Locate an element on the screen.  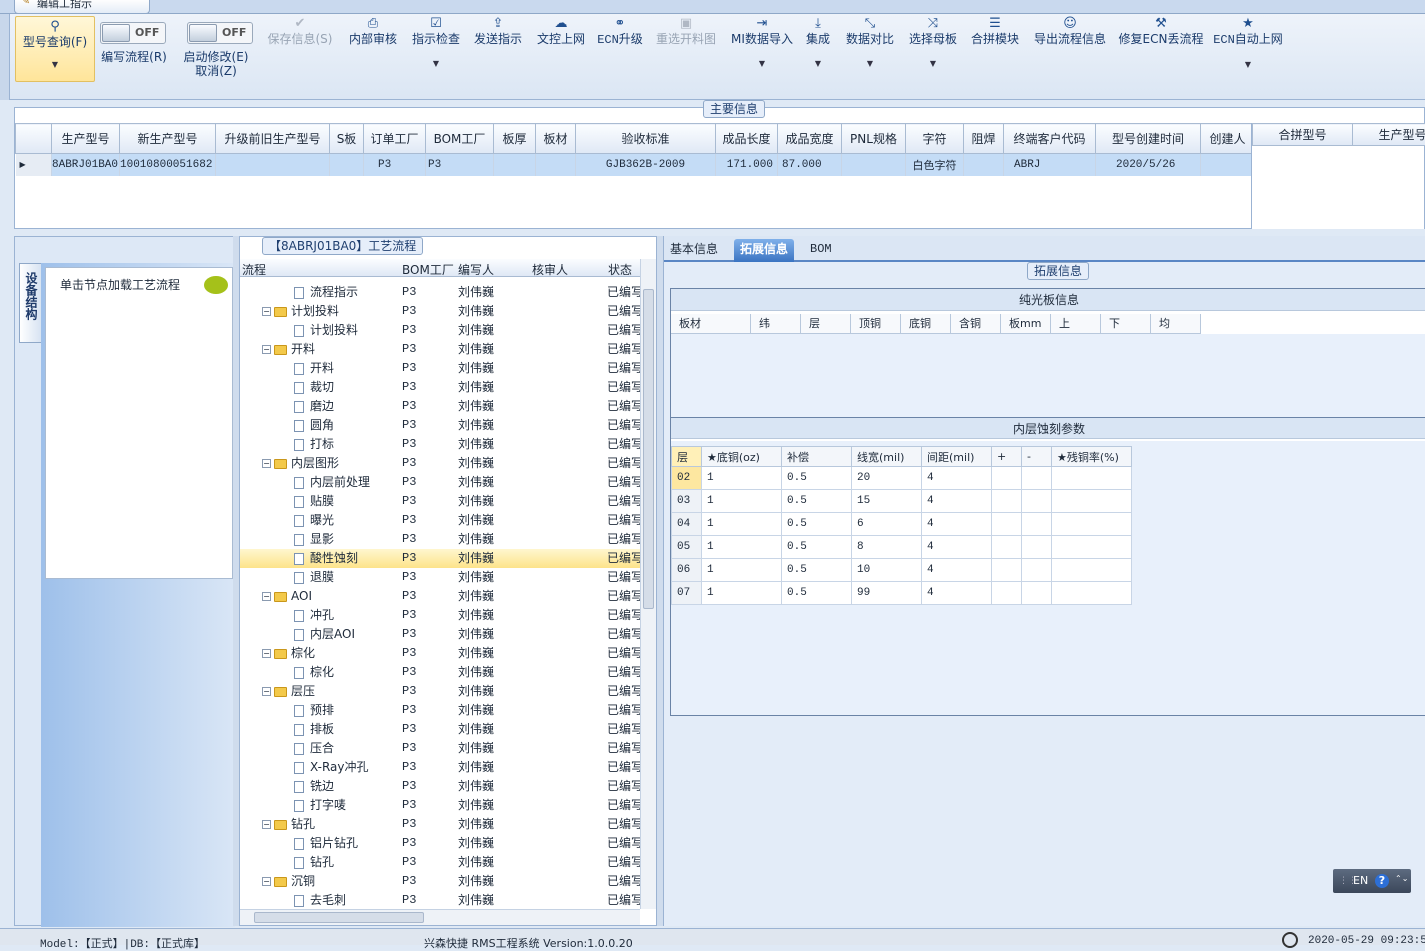
tree-row: 棕化P3刘伟巍已编写 is located at coordinates (440, 672).